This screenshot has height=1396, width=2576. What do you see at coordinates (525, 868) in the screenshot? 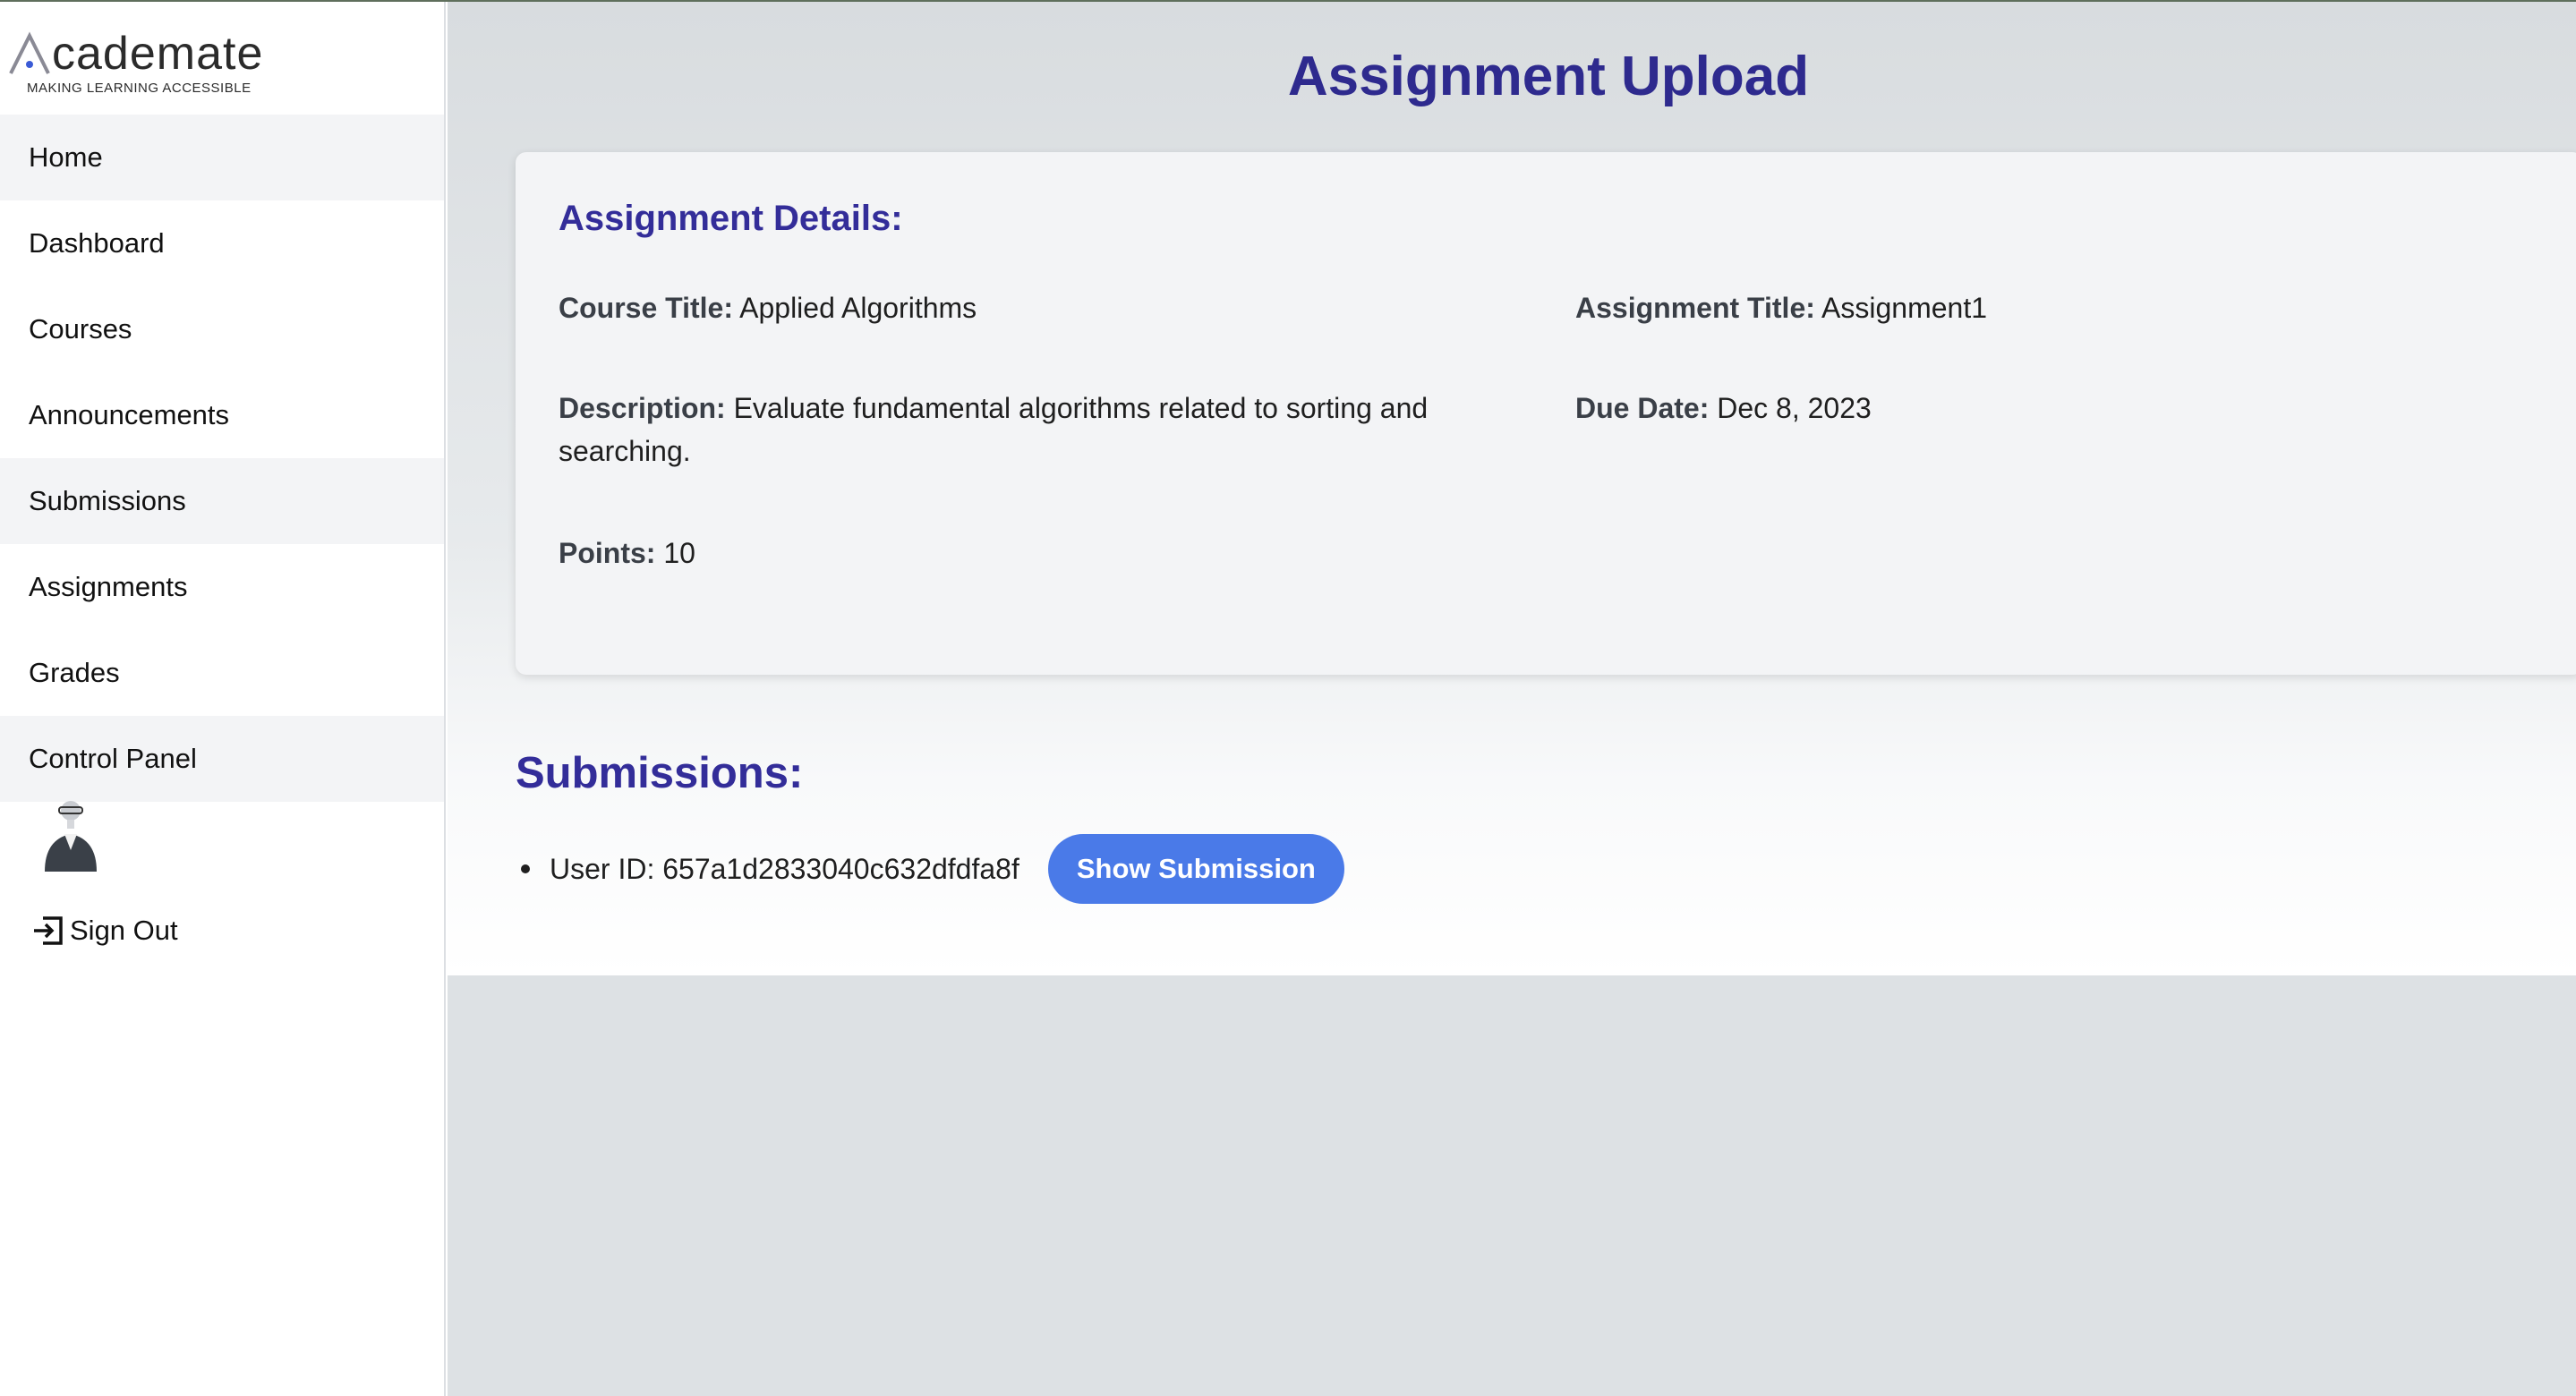
I see `bullet` at bounding box center [525, 868].